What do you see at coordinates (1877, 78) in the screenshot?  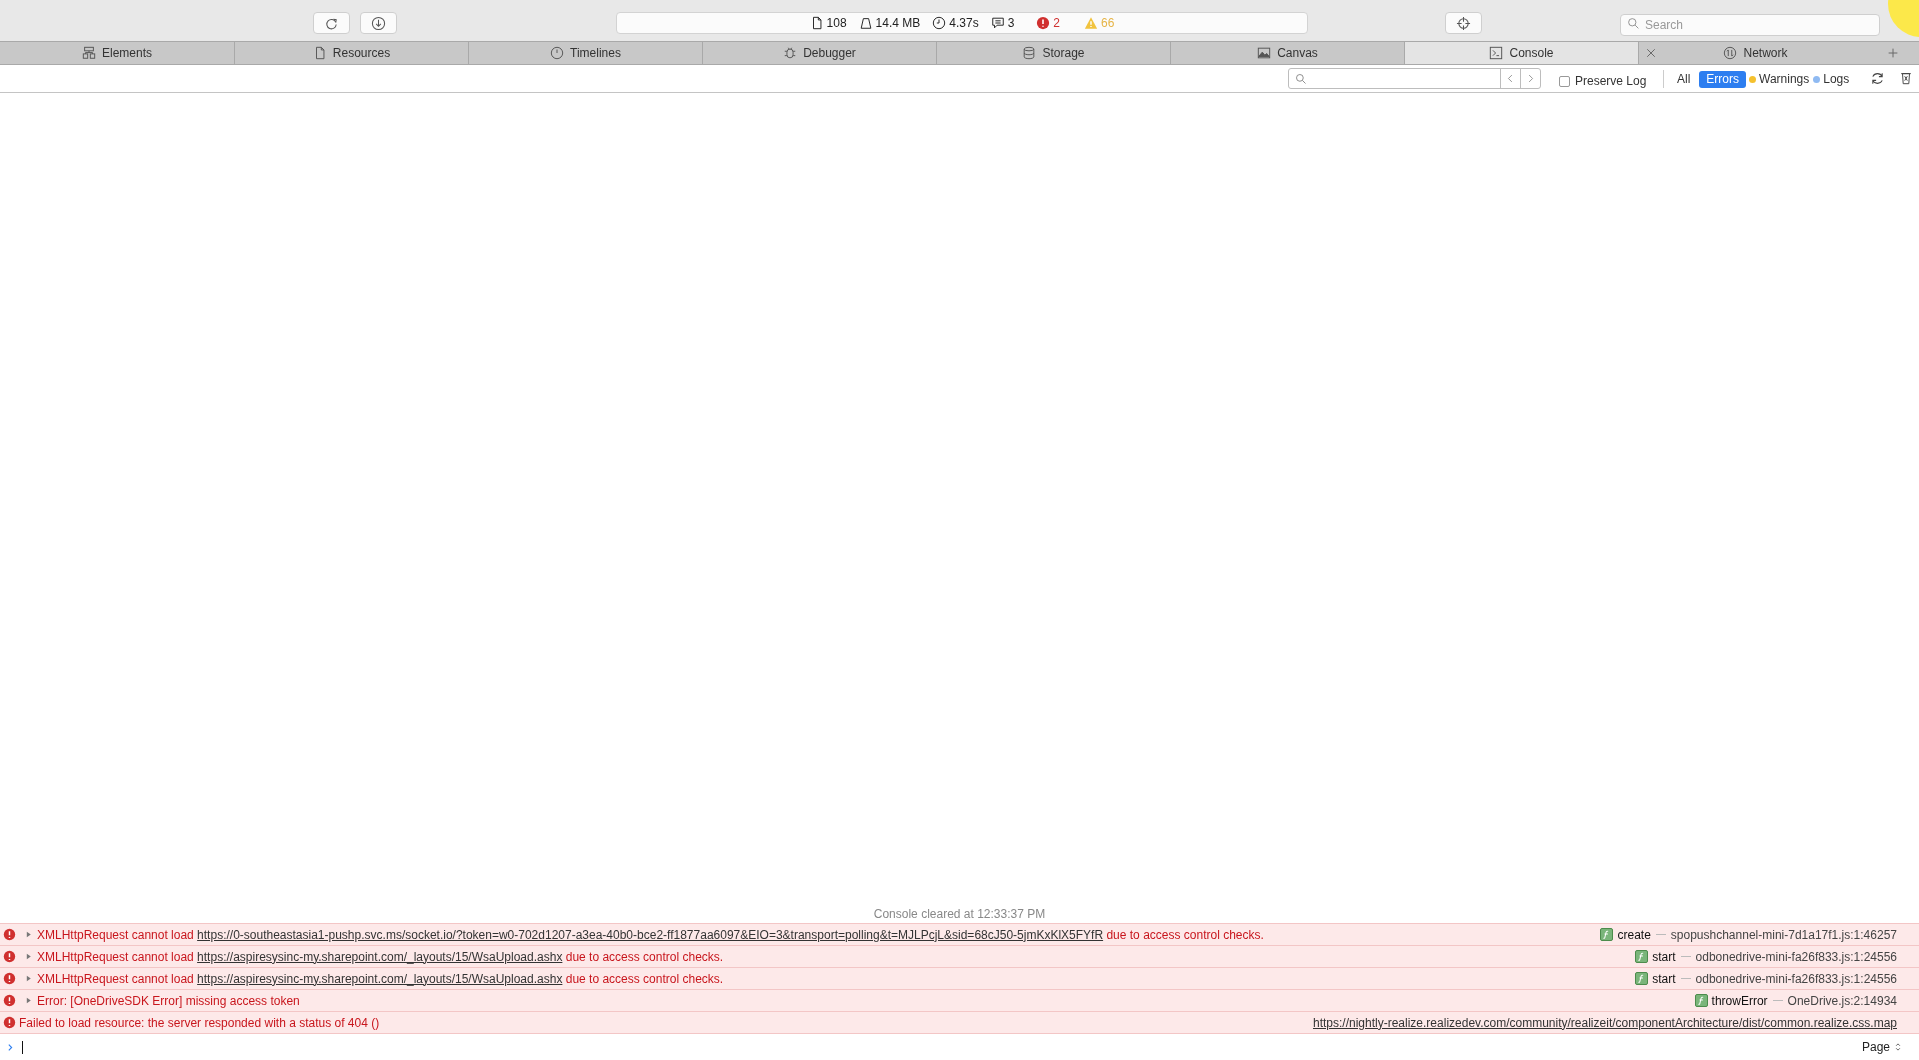 I see `refresh-icon` at bounding box center [1877, 78].